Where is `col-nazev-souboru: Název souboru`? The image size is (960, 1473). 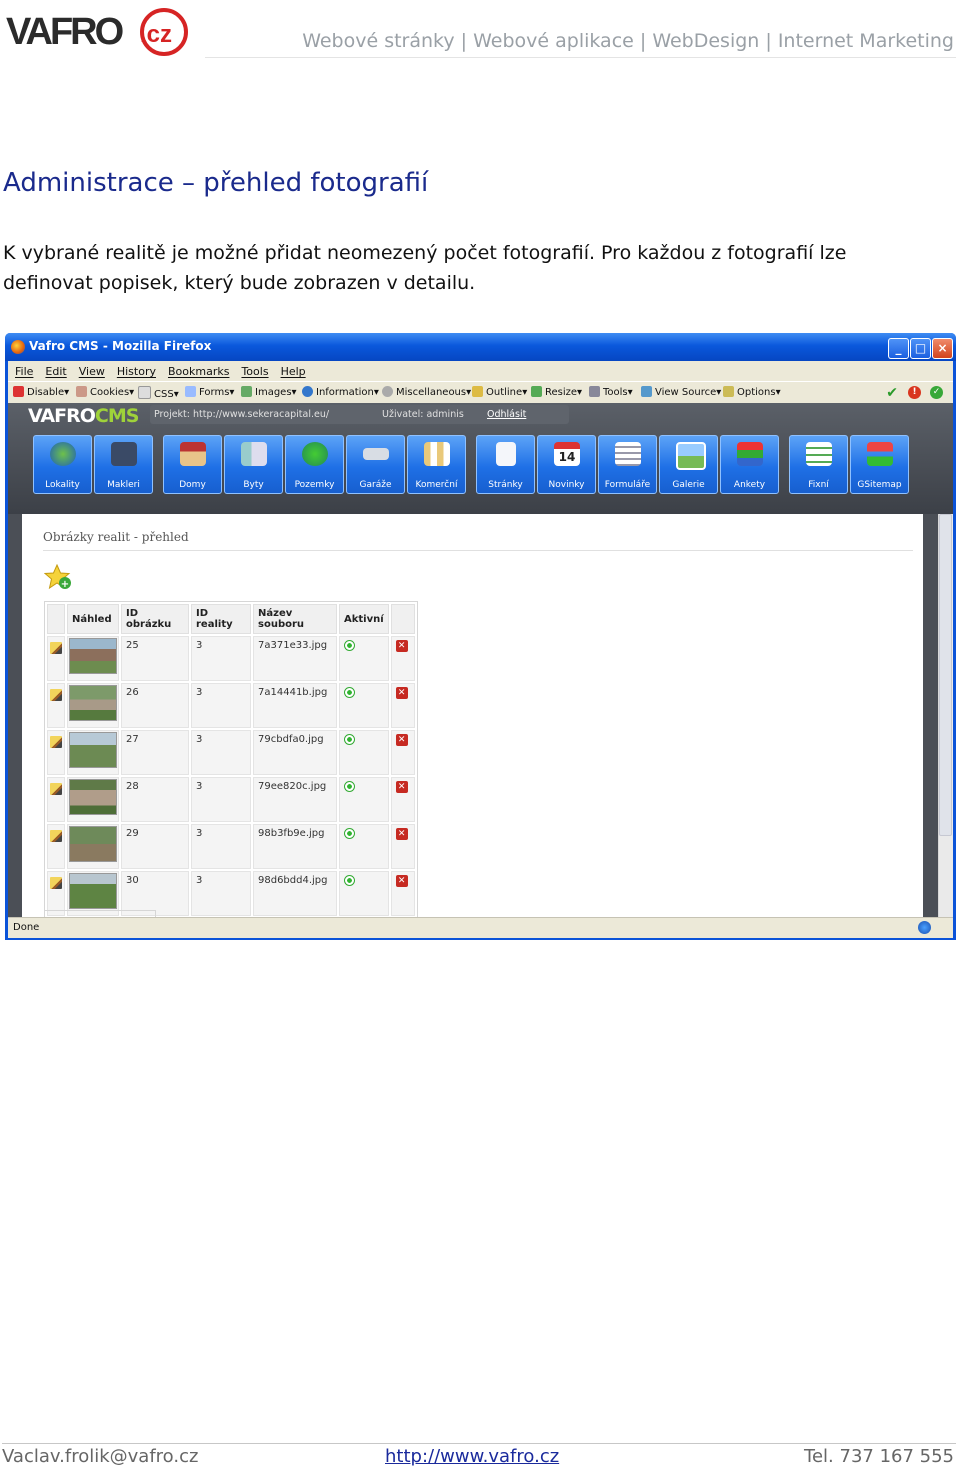 col-nazev-souboru: Název souboru is located at coordinates (295, 619).